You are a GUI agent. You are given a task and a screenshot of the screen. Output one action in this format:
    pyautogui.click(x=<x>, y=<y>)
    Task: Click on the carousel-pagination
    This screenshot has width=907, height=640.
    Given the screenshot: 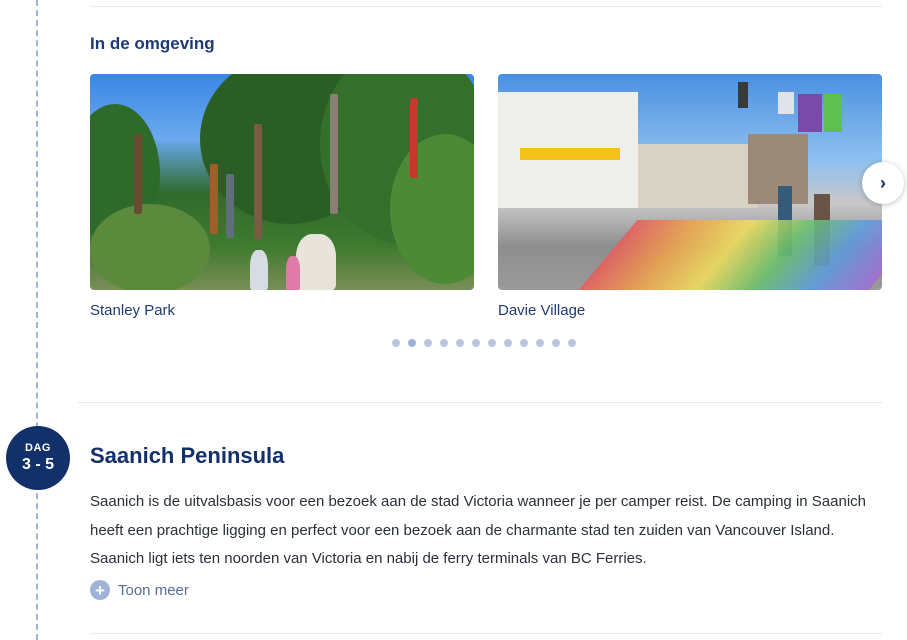 What is the action you would take?
    pyautogui.click(x=484, y=343)
    